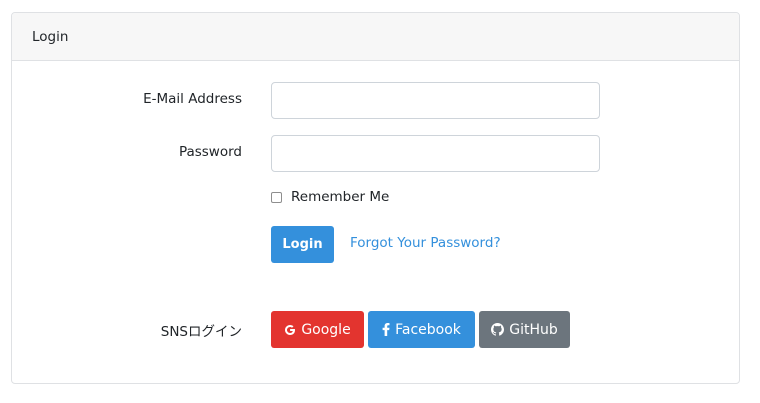  Describe the element at coordinates (201, 332) in the screenshot. I see `sns-login-label: SNSログイン` at that location.